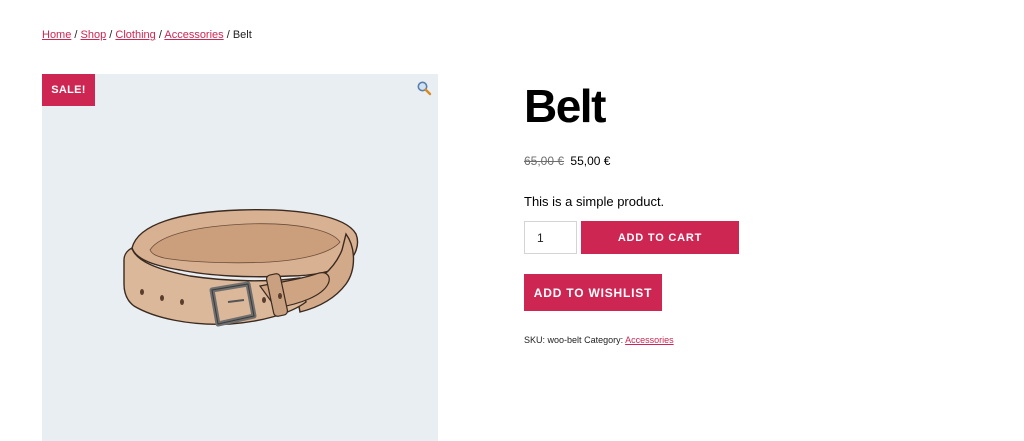 This screenshot has width=1024, height=441. Describe the element at coordinates (56, 35) in the screenshot. I see `breadcrumb-home-link: Home` at that location.